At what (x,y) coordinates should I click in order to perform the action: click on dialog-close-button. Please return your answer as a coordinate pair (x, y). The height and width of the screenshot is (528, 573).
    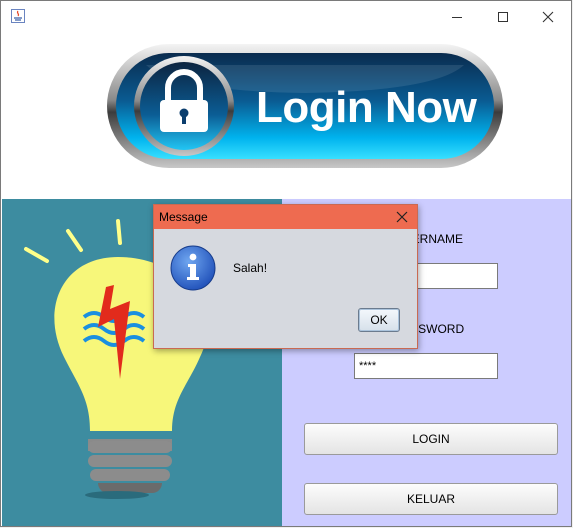
    Looking at the image, I should click on (402, 217).